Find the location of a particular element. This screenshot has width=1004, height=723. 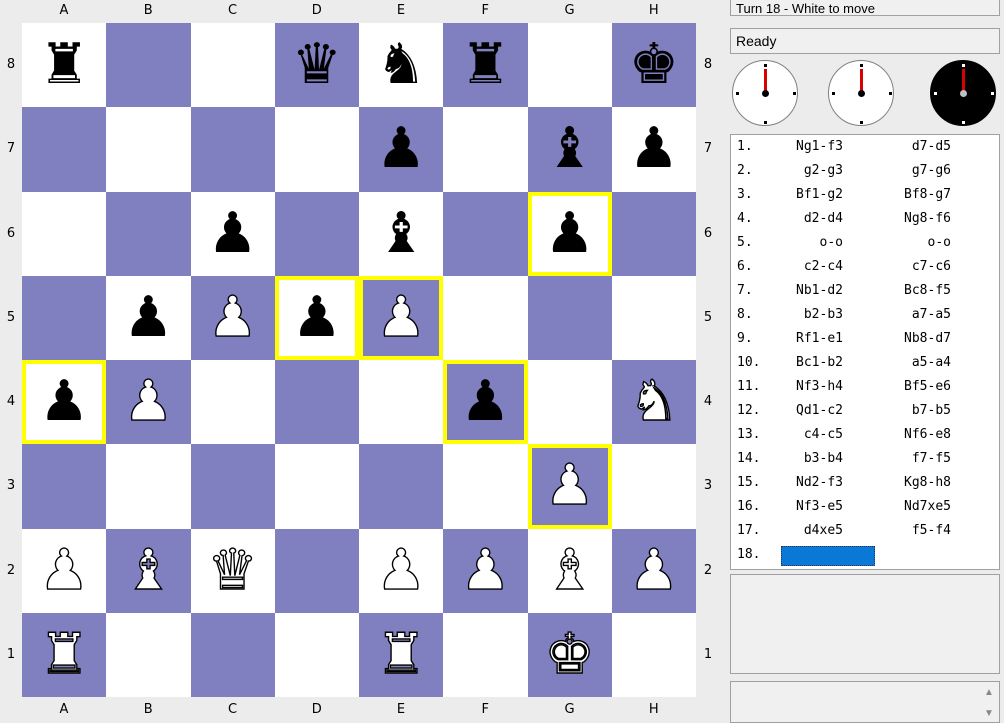

move-row: 17. d4xe5 f5-f4 is located at coordinates (865, 531).